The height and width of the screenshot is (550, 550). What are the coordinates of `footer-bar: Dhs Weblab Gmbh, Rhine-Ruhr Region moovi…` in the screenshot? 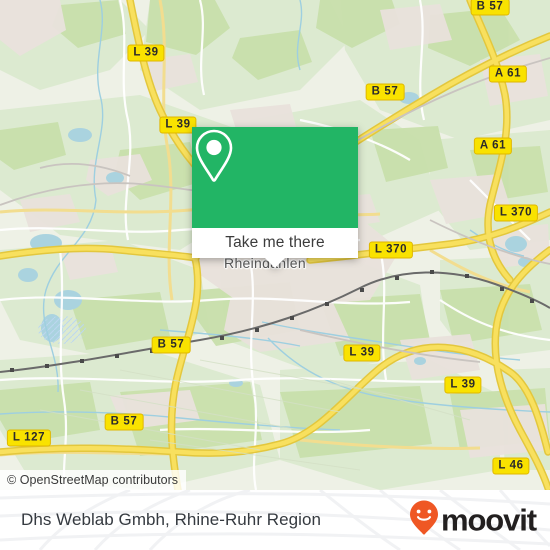 It's located at (275, 520).